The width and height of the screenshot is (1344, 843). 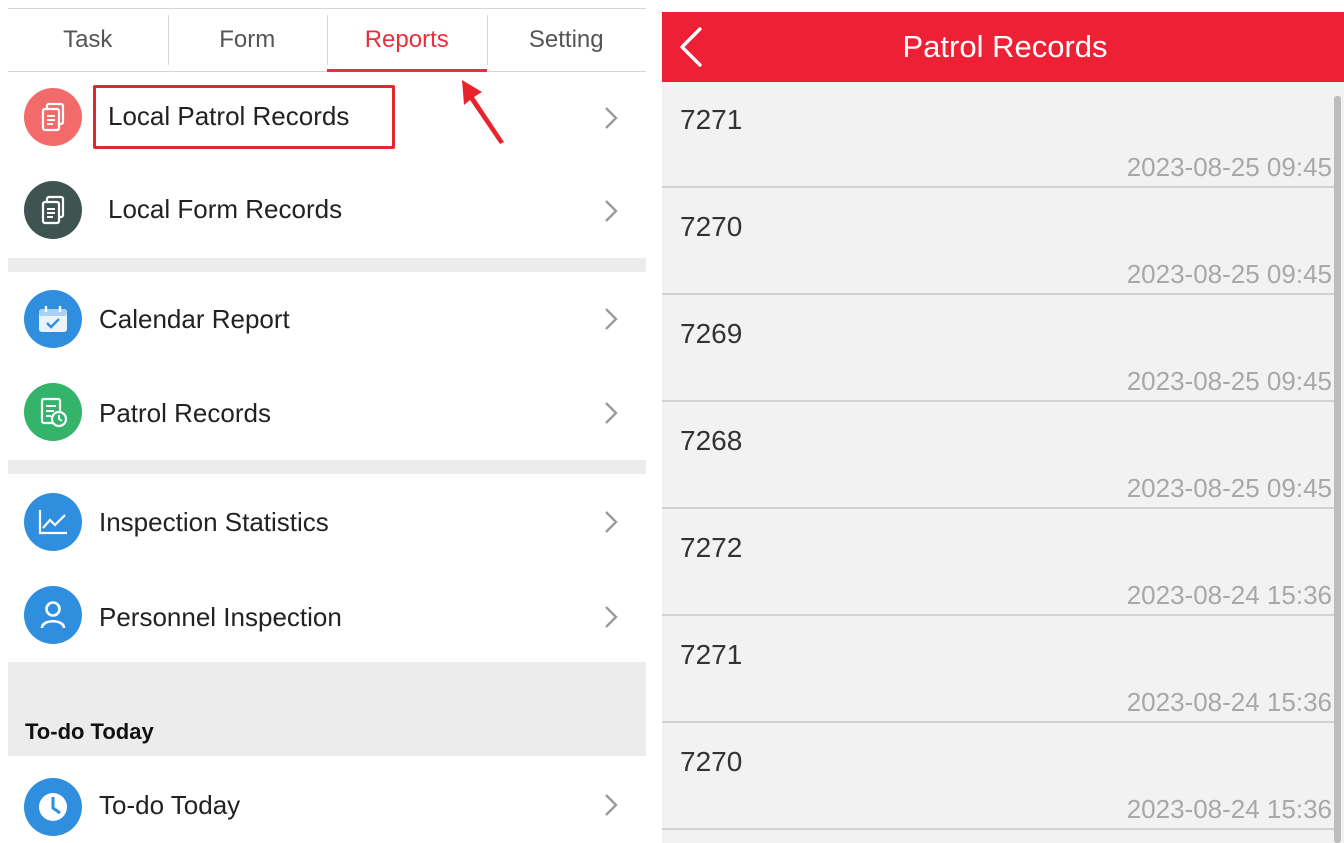 I want to click on section-title-todo-today: To-do Today, so click(x=89, y=731).